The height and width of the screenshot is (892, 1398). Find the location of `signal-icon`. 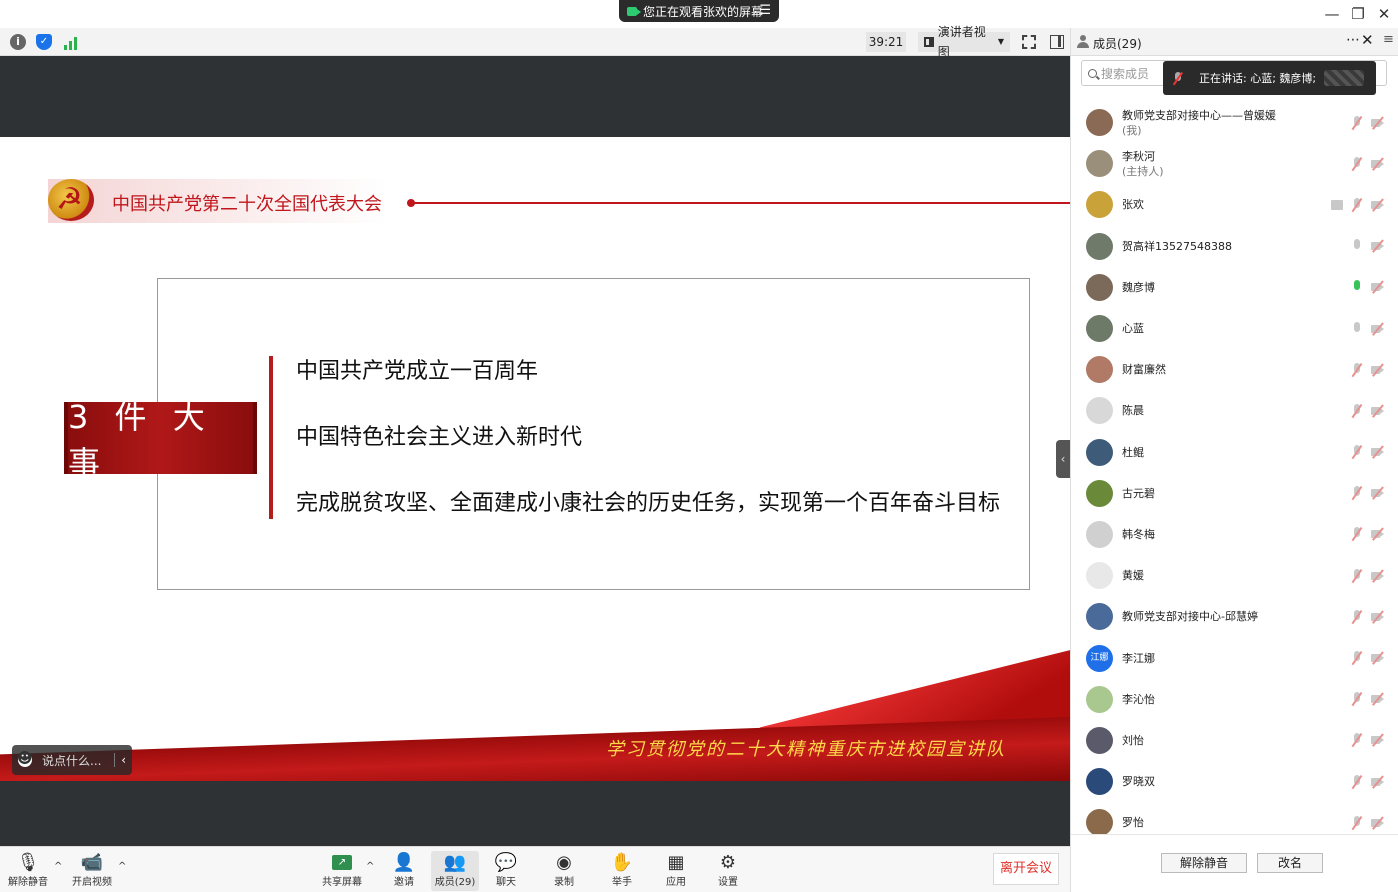

signal-icon is located at coordinates (72, 42).